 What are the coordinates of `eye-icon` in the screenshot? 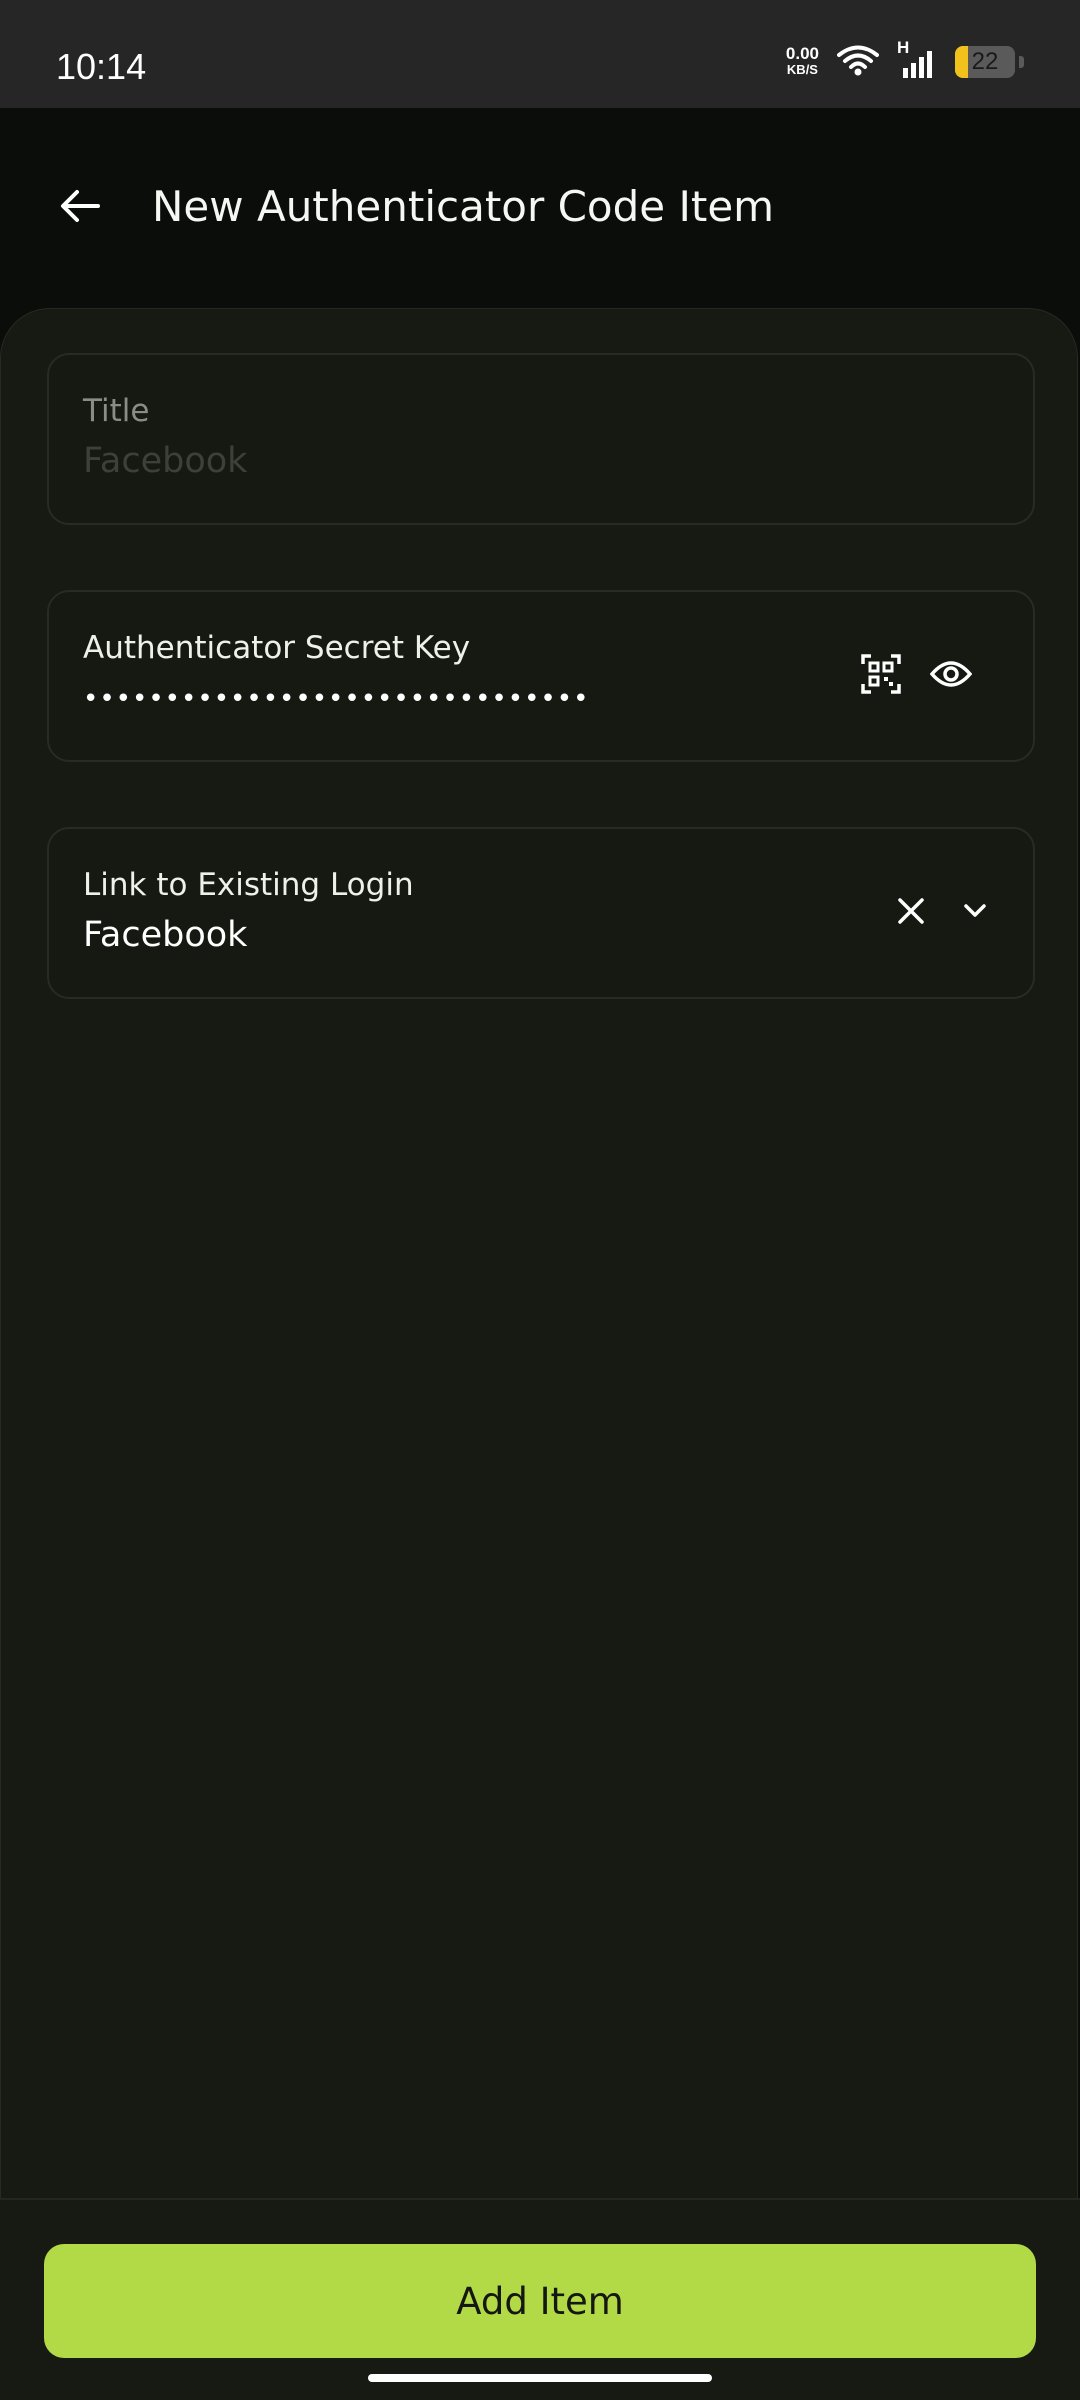 It's located at (951, 676).